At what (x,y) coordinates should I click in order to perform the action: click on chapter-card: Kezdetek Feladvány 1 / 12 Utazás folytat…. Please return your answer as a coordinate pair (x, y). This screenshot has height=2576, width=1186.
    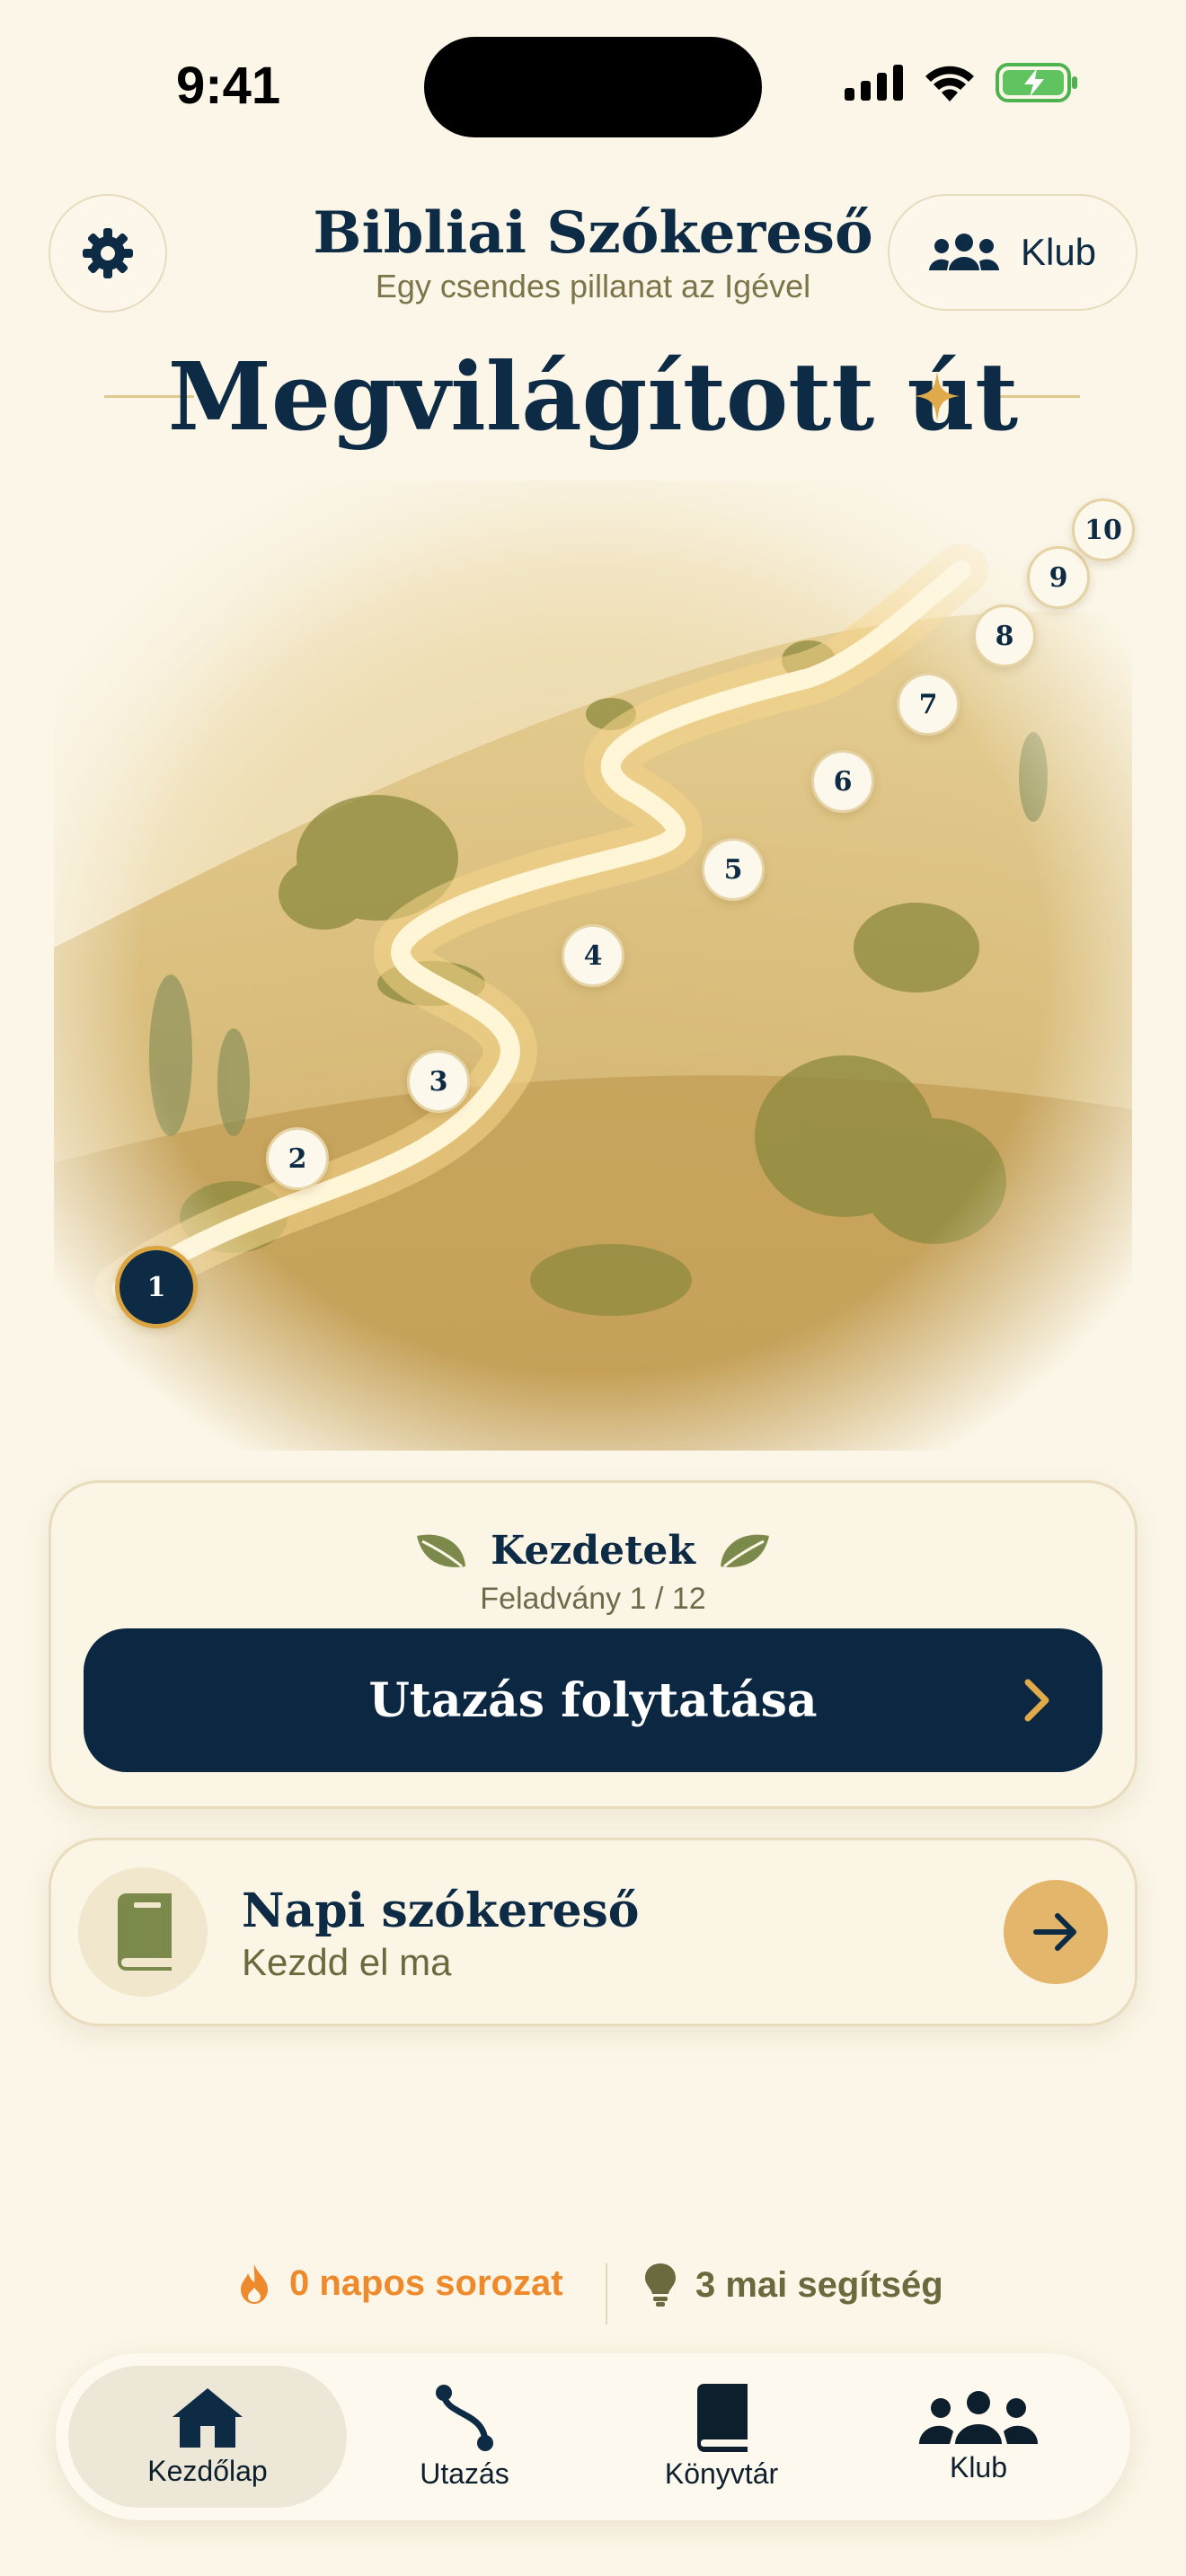
    Looking at the image, I should click on (593, 1644).